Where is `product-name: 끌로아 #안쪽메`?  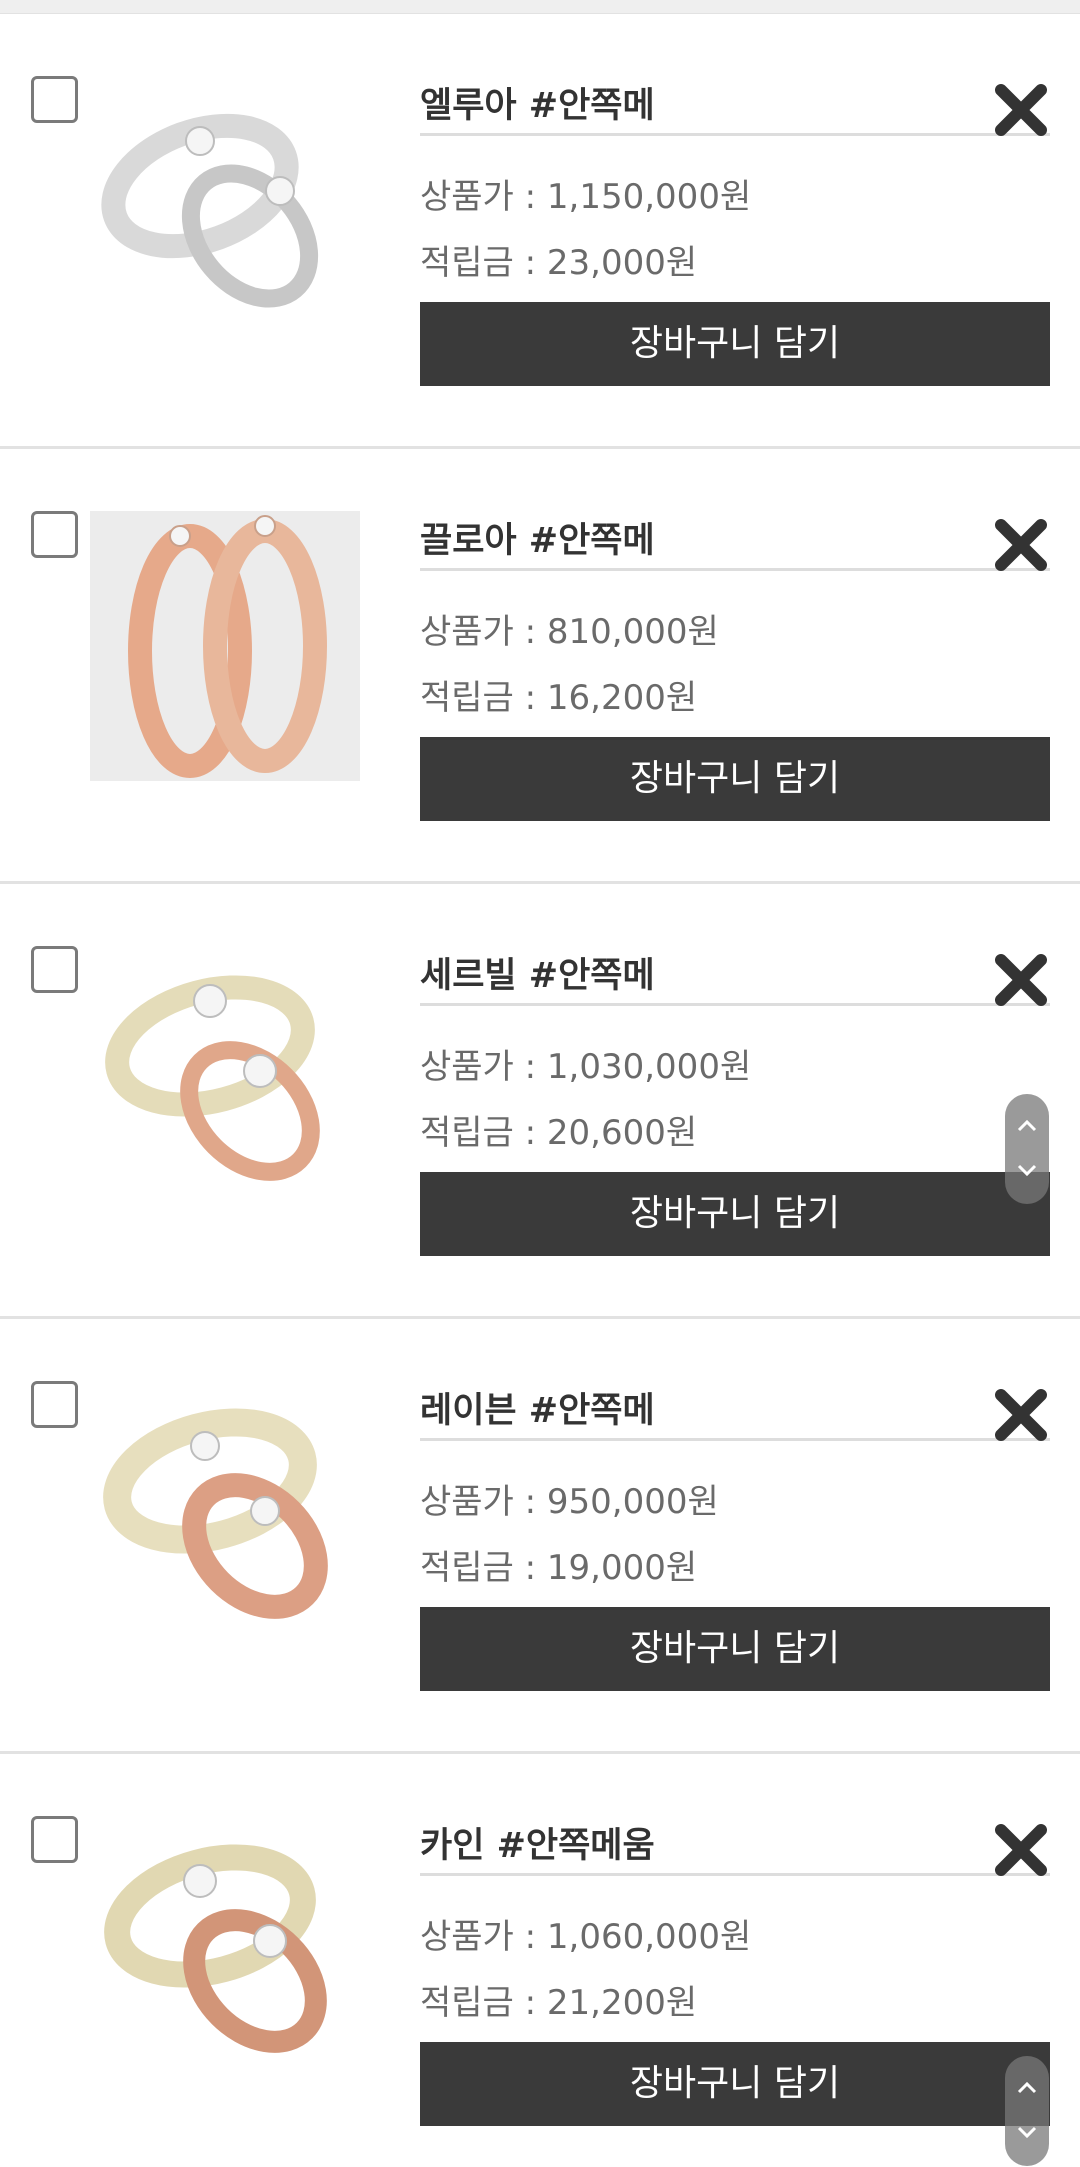
product-name: 끌로아 #안쪽메 is located at coordinates (735, 541).